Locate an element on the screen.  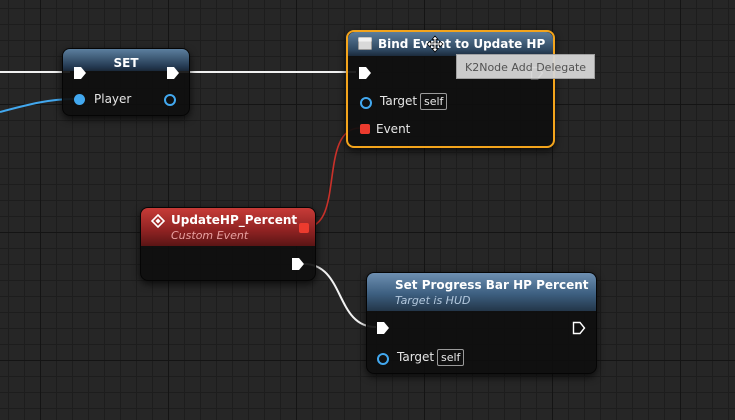
bind-exec-in-pin is located at coordinates (365, 73).